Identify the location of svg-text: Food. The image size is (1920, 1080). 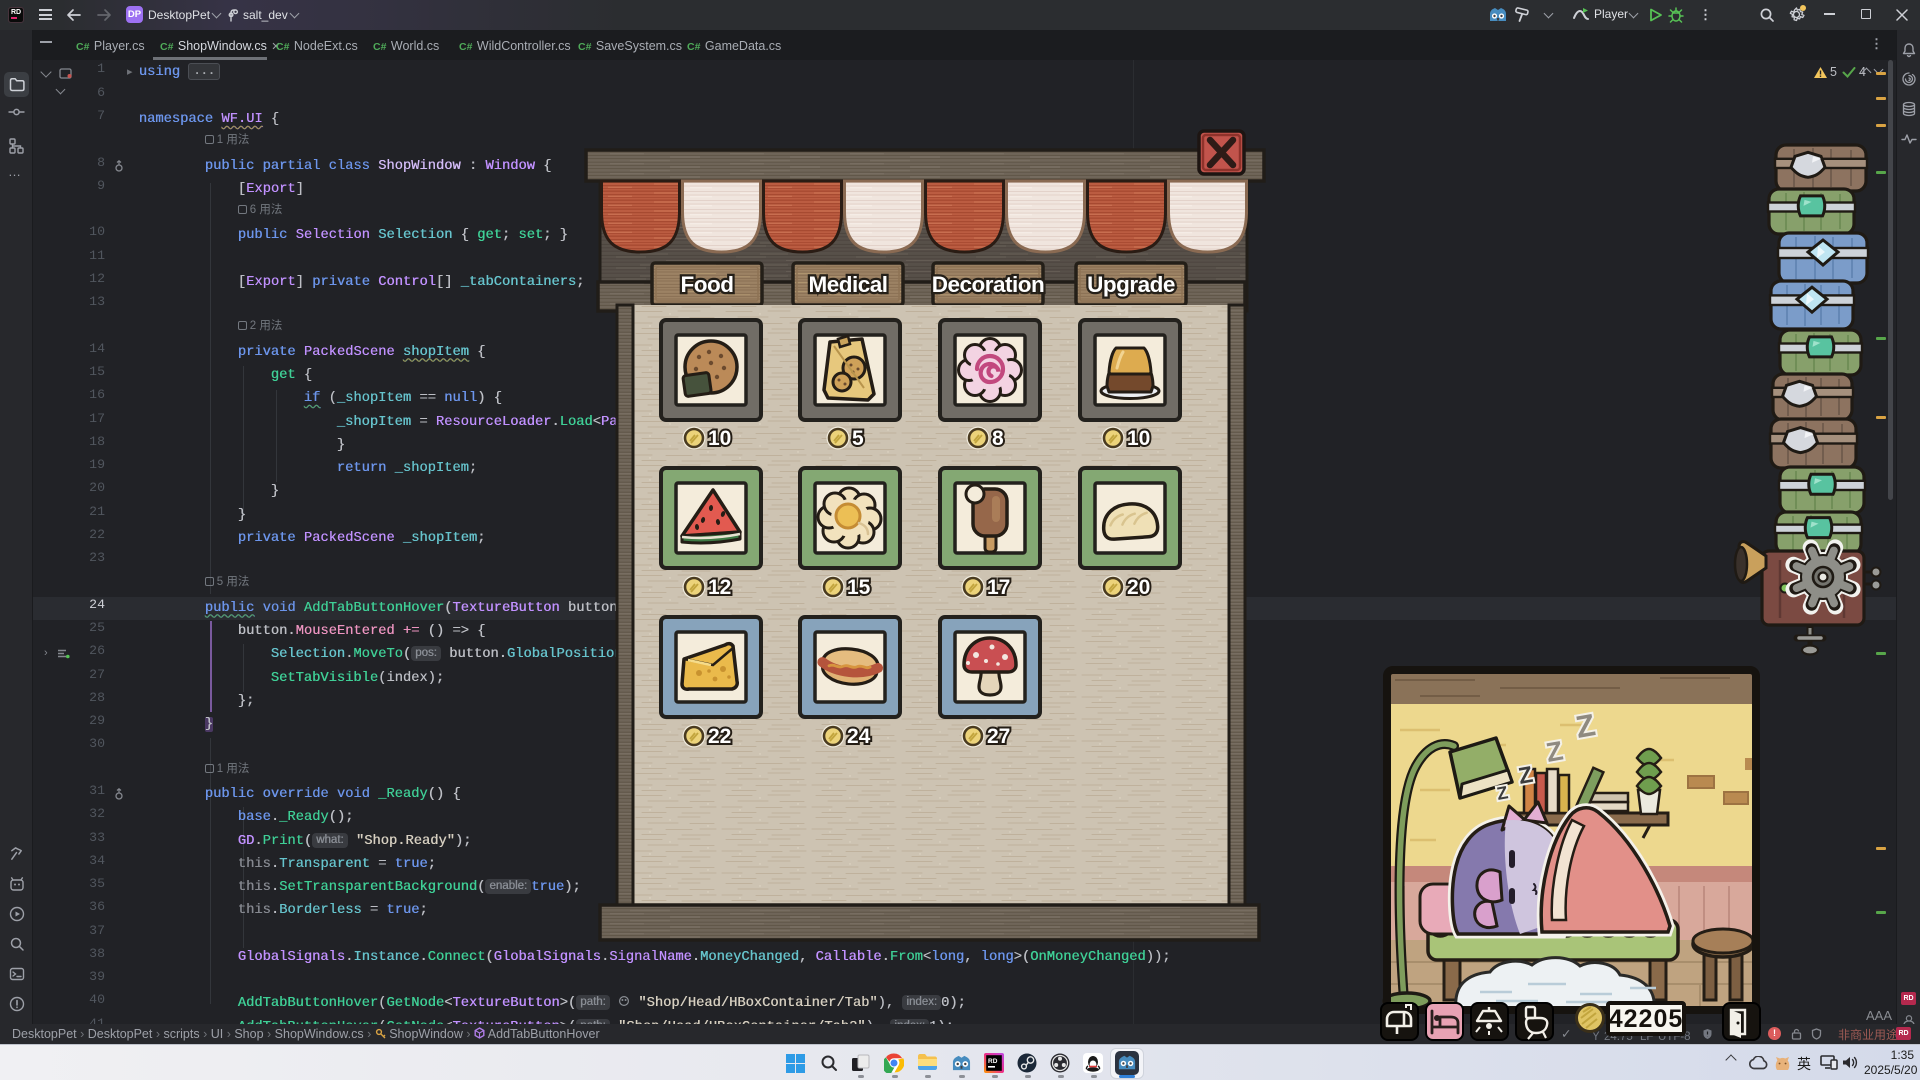
(707, 284).